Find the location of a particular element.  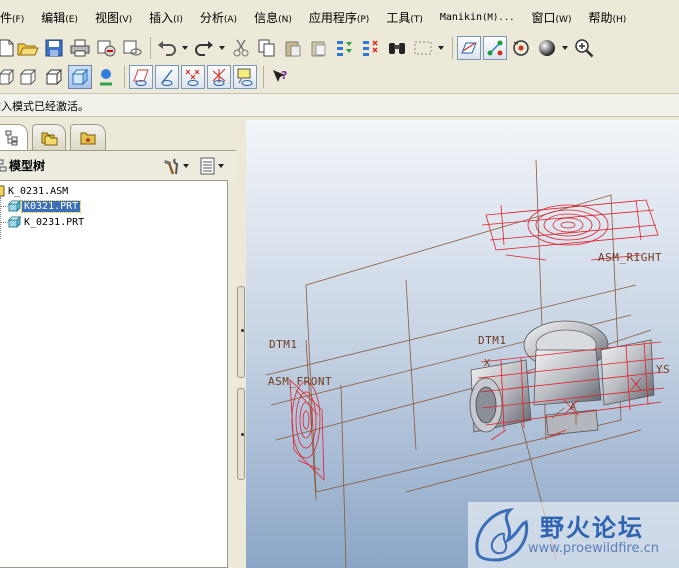

binoculars-icon is located at coordinates (397, 48).